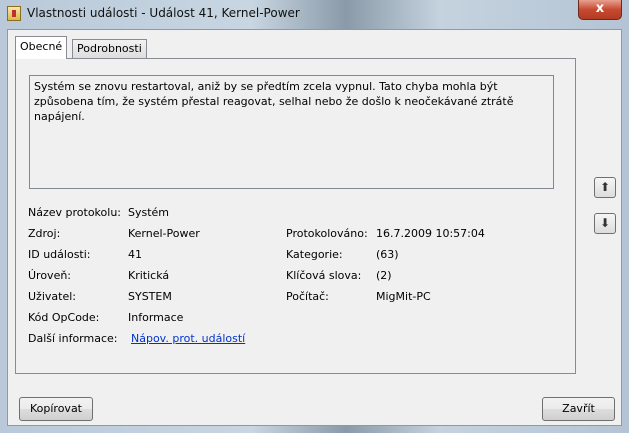 The width and height of the screenshot is (629, 433). What do you see at coordinates (430, 233) in the screenshot?
I see `logged-value: 16.7.2009 10:57:04` at bounding box center [430, 233].